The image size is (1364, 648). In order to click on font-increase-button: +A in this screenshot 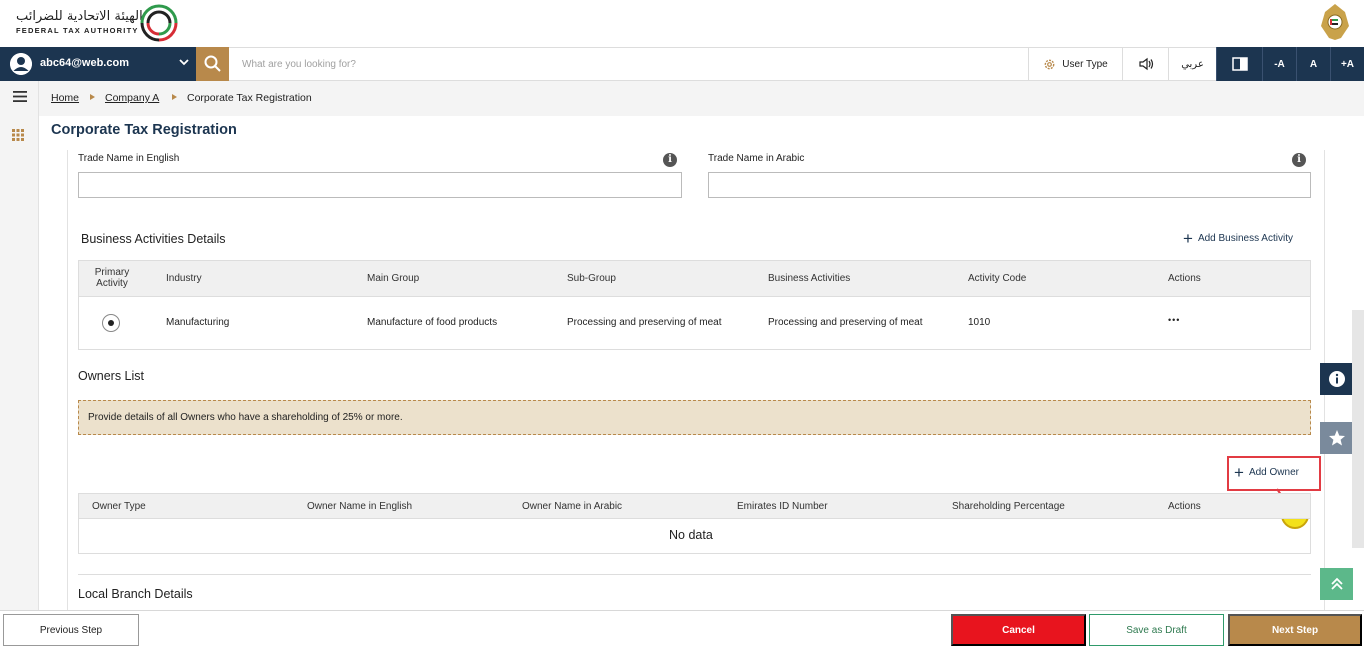, I will do `click(1347, 64)`.